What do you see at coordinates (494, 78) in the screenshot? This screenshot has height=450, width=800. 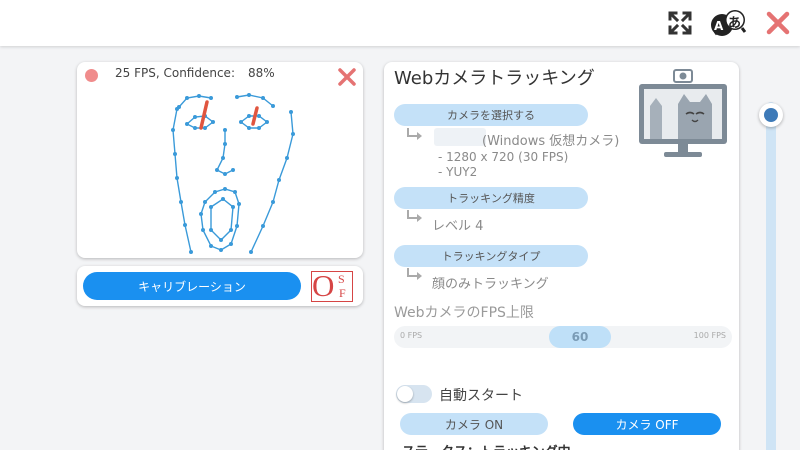 I see `settings-title: Webカメラトラッキング` at bounding box center [494, 78].